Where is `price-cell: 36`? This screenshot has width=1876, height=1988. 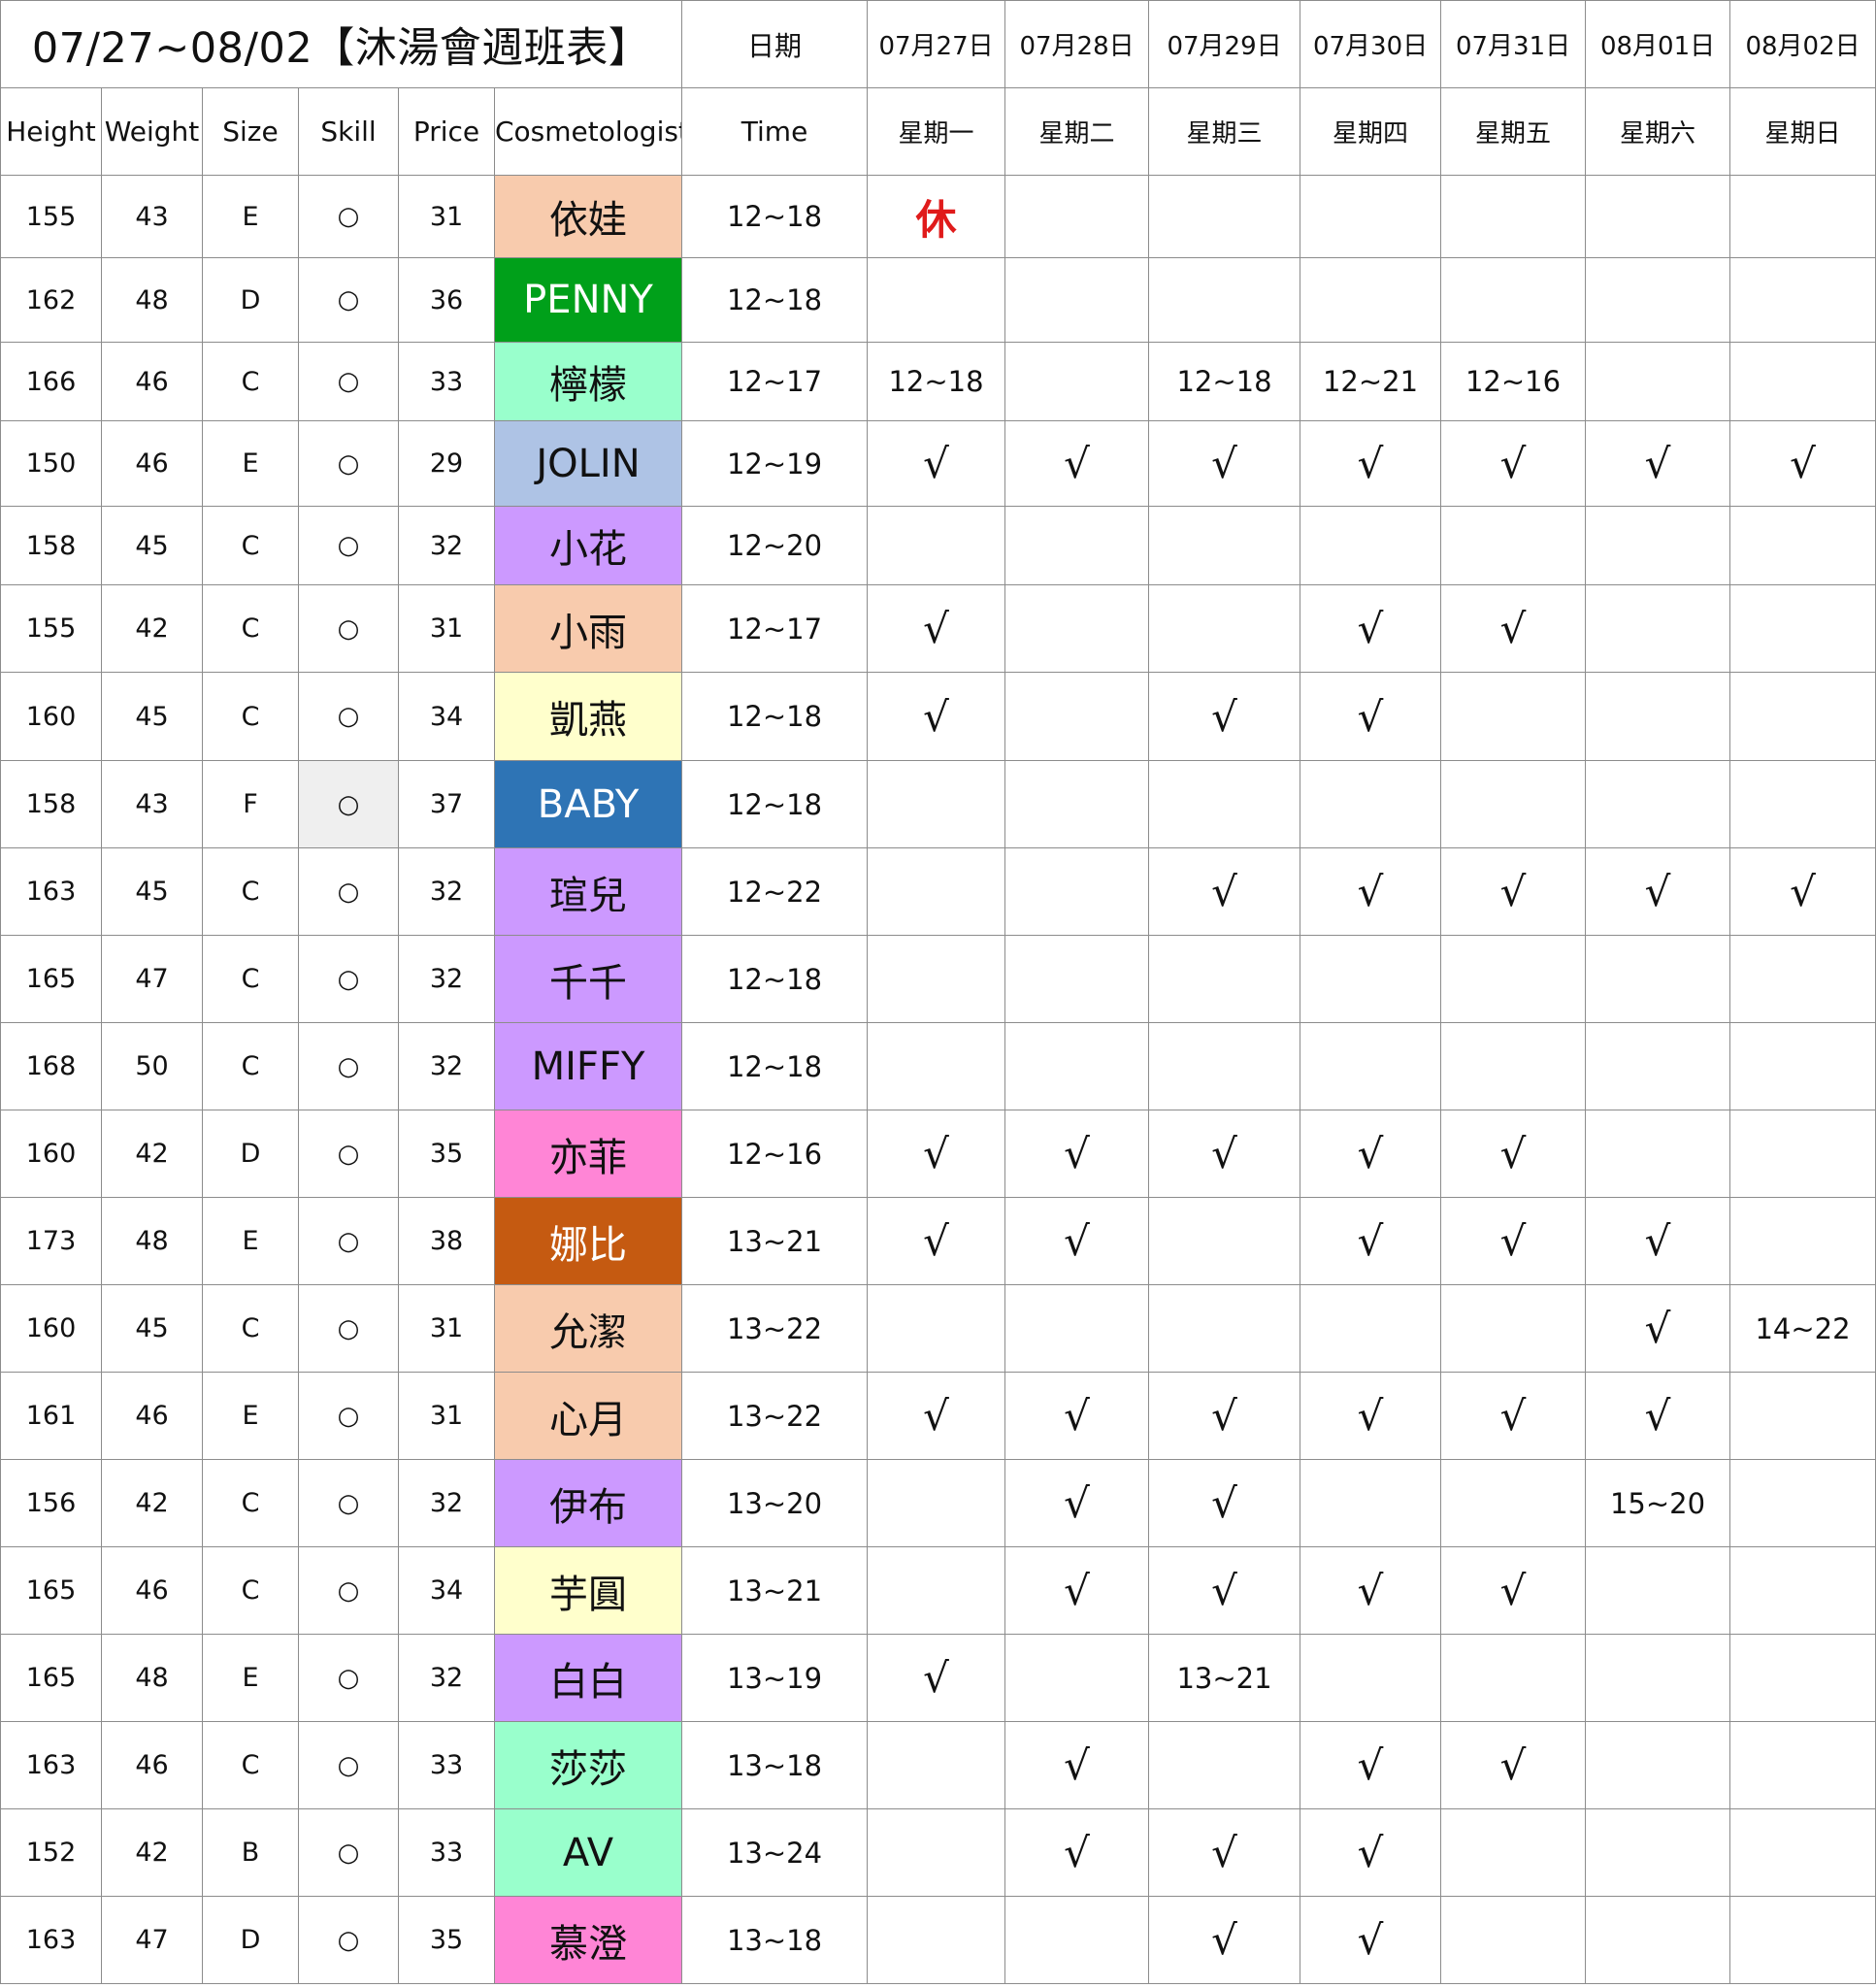 price-cell: 36 is located at coordinates (446, 300).